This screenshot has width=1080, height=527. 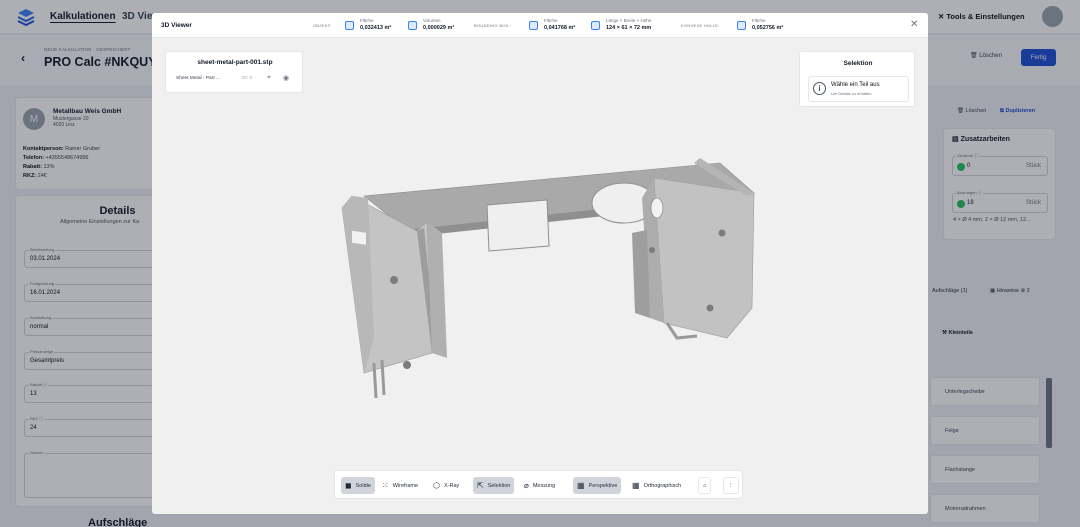 I want to click on xray-icon: ⬡, so click(x=436, y=485).